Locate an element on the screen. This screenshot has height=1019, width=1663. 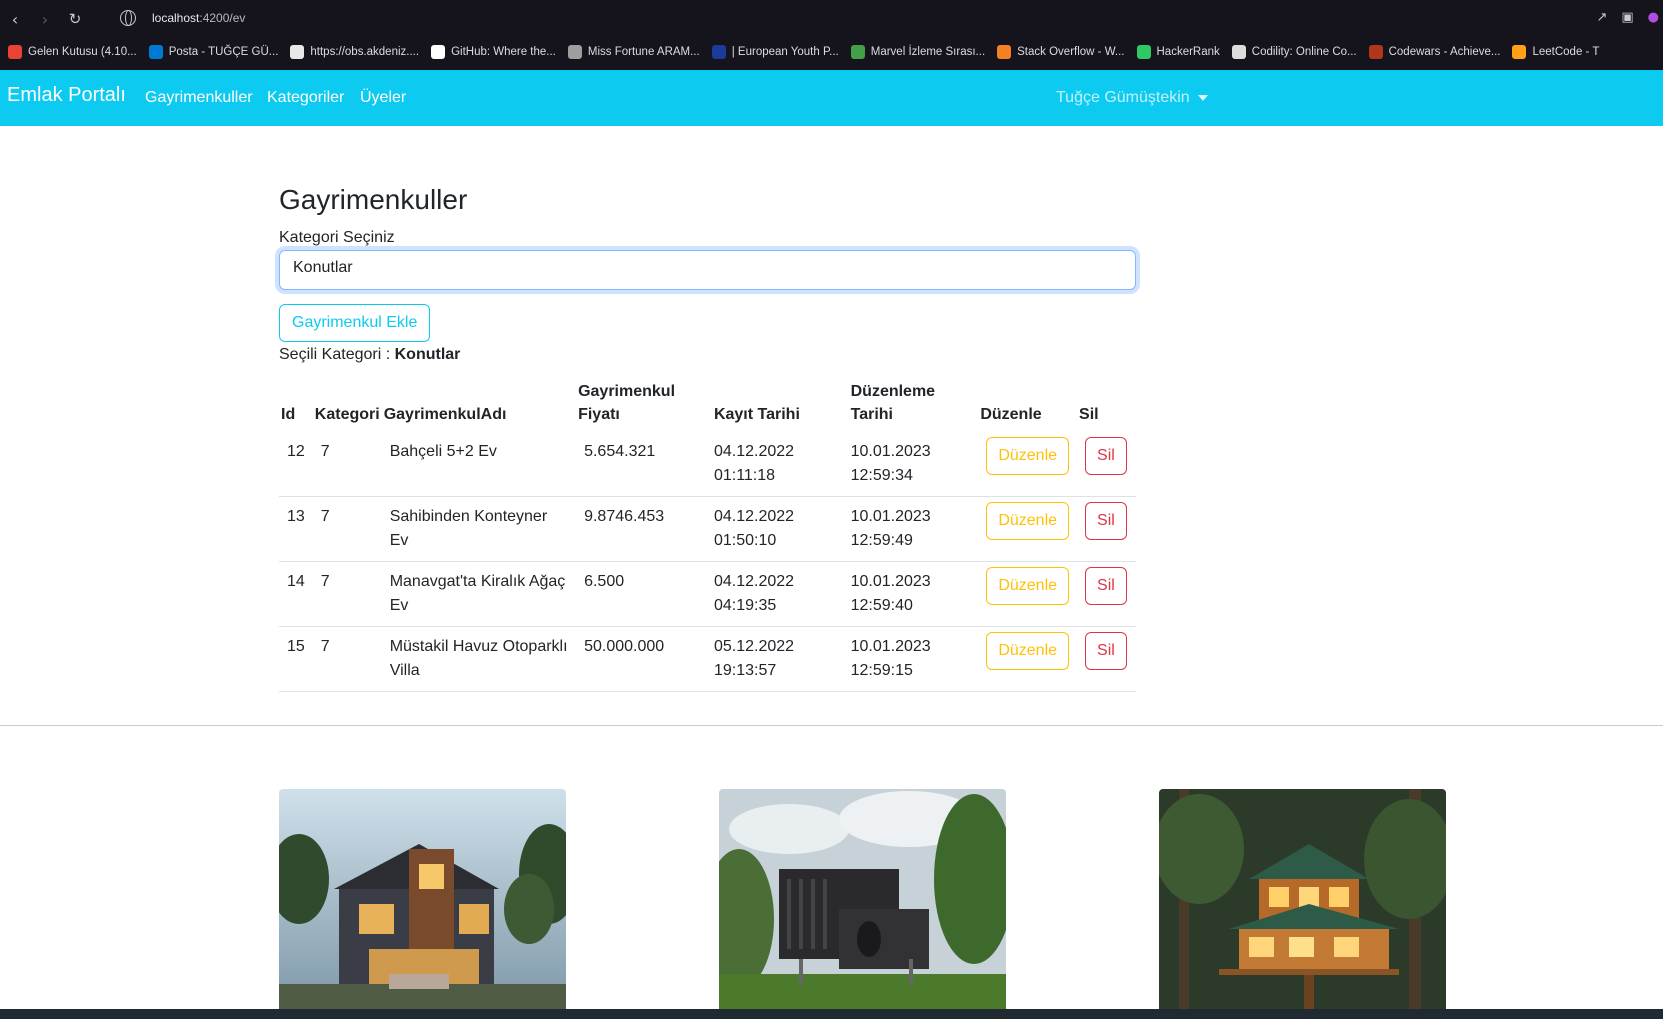
cell-ad: Sahibinden Konteyner Ev is located at coordinates (479, 529).